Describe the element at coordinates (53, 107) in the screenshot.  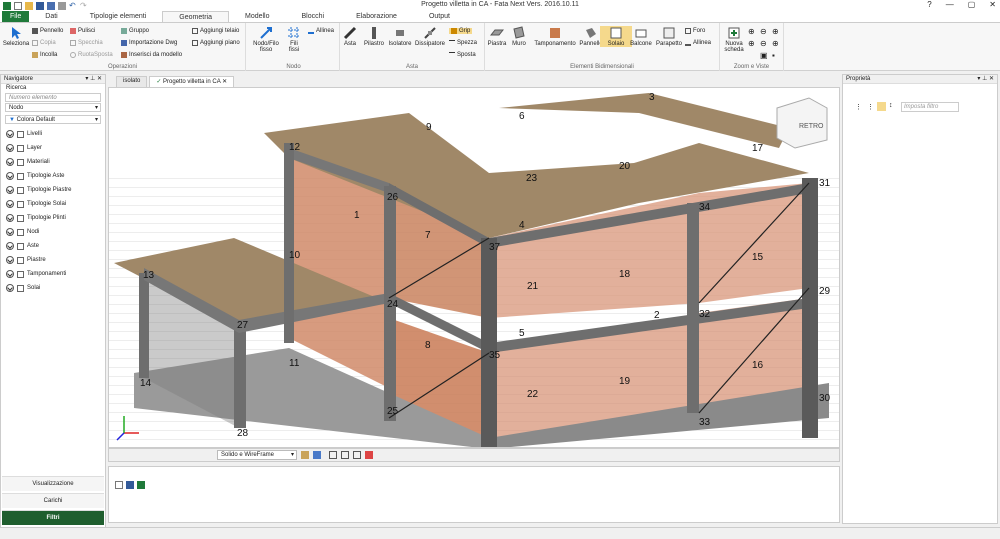
I see `node-type-select: Nodo ▾` at that location.